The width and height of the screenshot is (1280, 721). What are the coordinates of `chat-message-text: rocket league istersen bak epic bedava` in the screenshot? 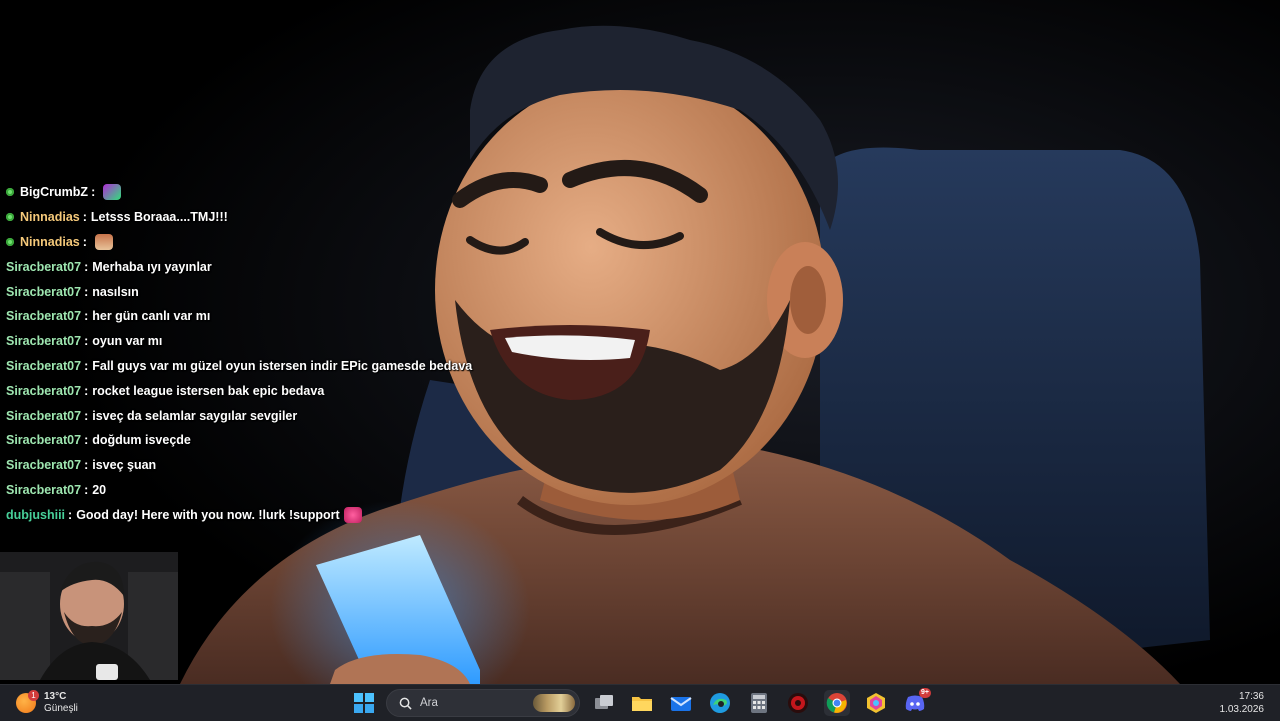 It's located at (208, 390).